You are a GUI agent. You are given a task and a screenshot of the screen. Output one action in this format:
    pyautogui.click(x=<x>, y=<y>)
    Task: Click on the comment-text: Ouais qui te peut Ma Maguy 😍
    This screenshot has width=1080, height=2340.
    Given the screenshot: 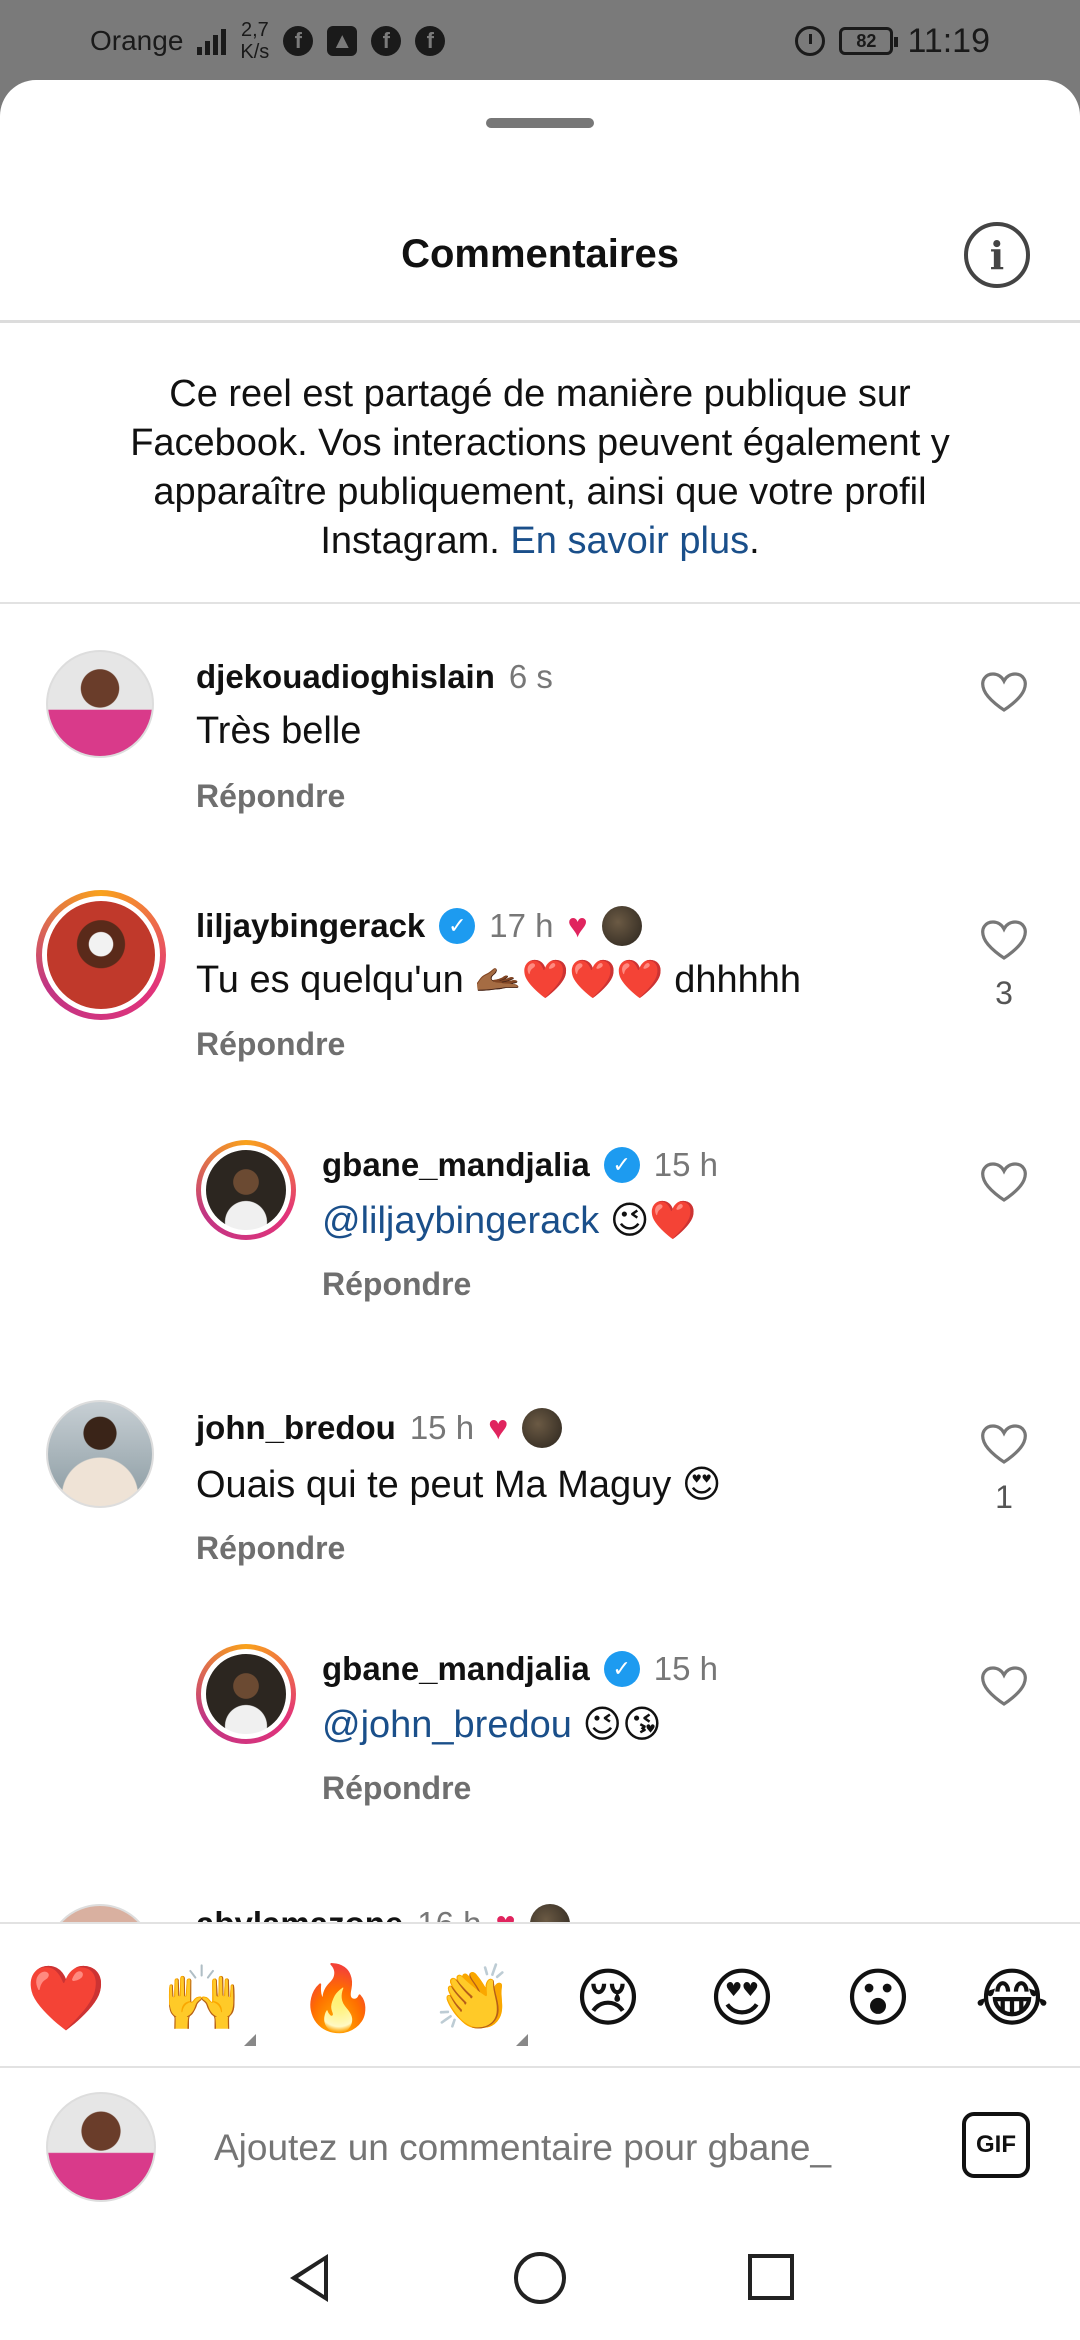 What is the action you would take?
    pyautogui.click(x=459, y=1485)
    